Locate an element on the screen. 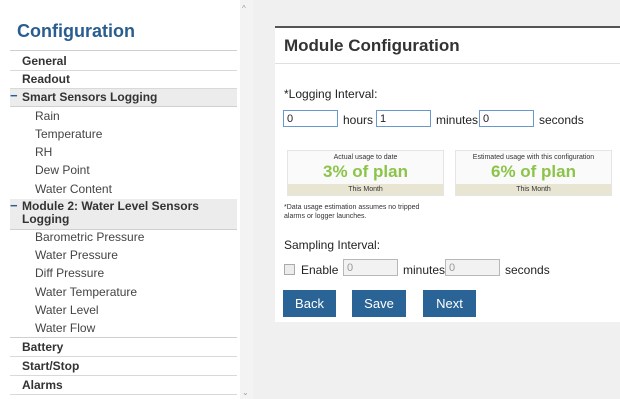 This screenshot has width=620, height=399. sidebar-item-water-temperature: Water Temperature is located at coordinates (86, 292).